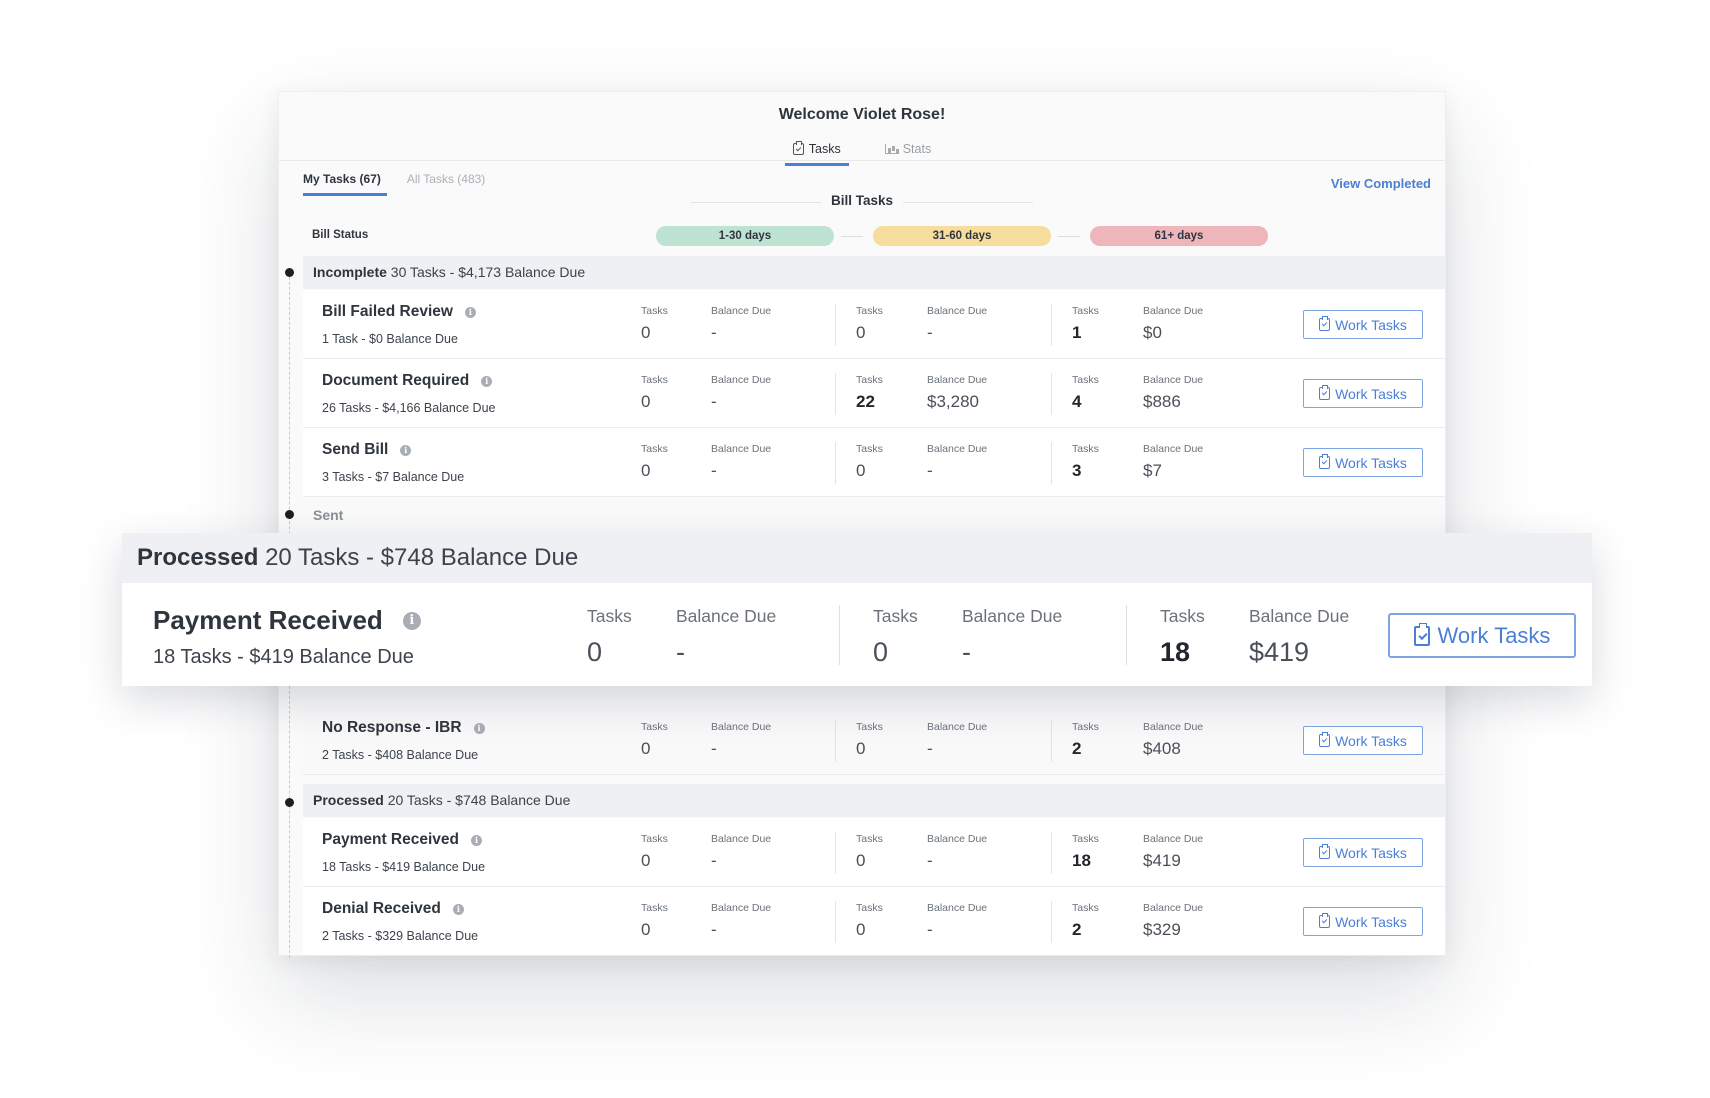  I want to click on group-sent: Sent, so click(874, 515).